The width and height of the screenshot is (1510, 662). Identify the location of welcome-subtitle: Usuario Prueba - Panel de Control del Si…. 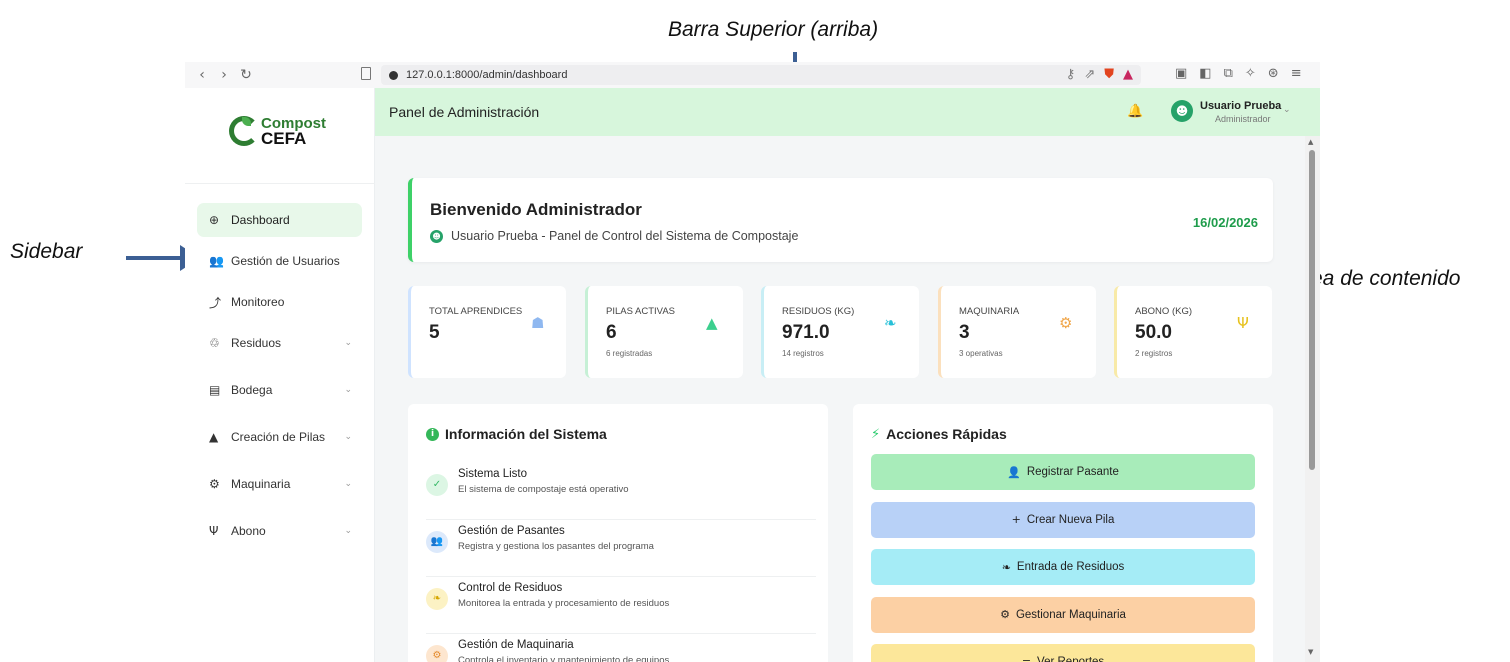
(625, 236).